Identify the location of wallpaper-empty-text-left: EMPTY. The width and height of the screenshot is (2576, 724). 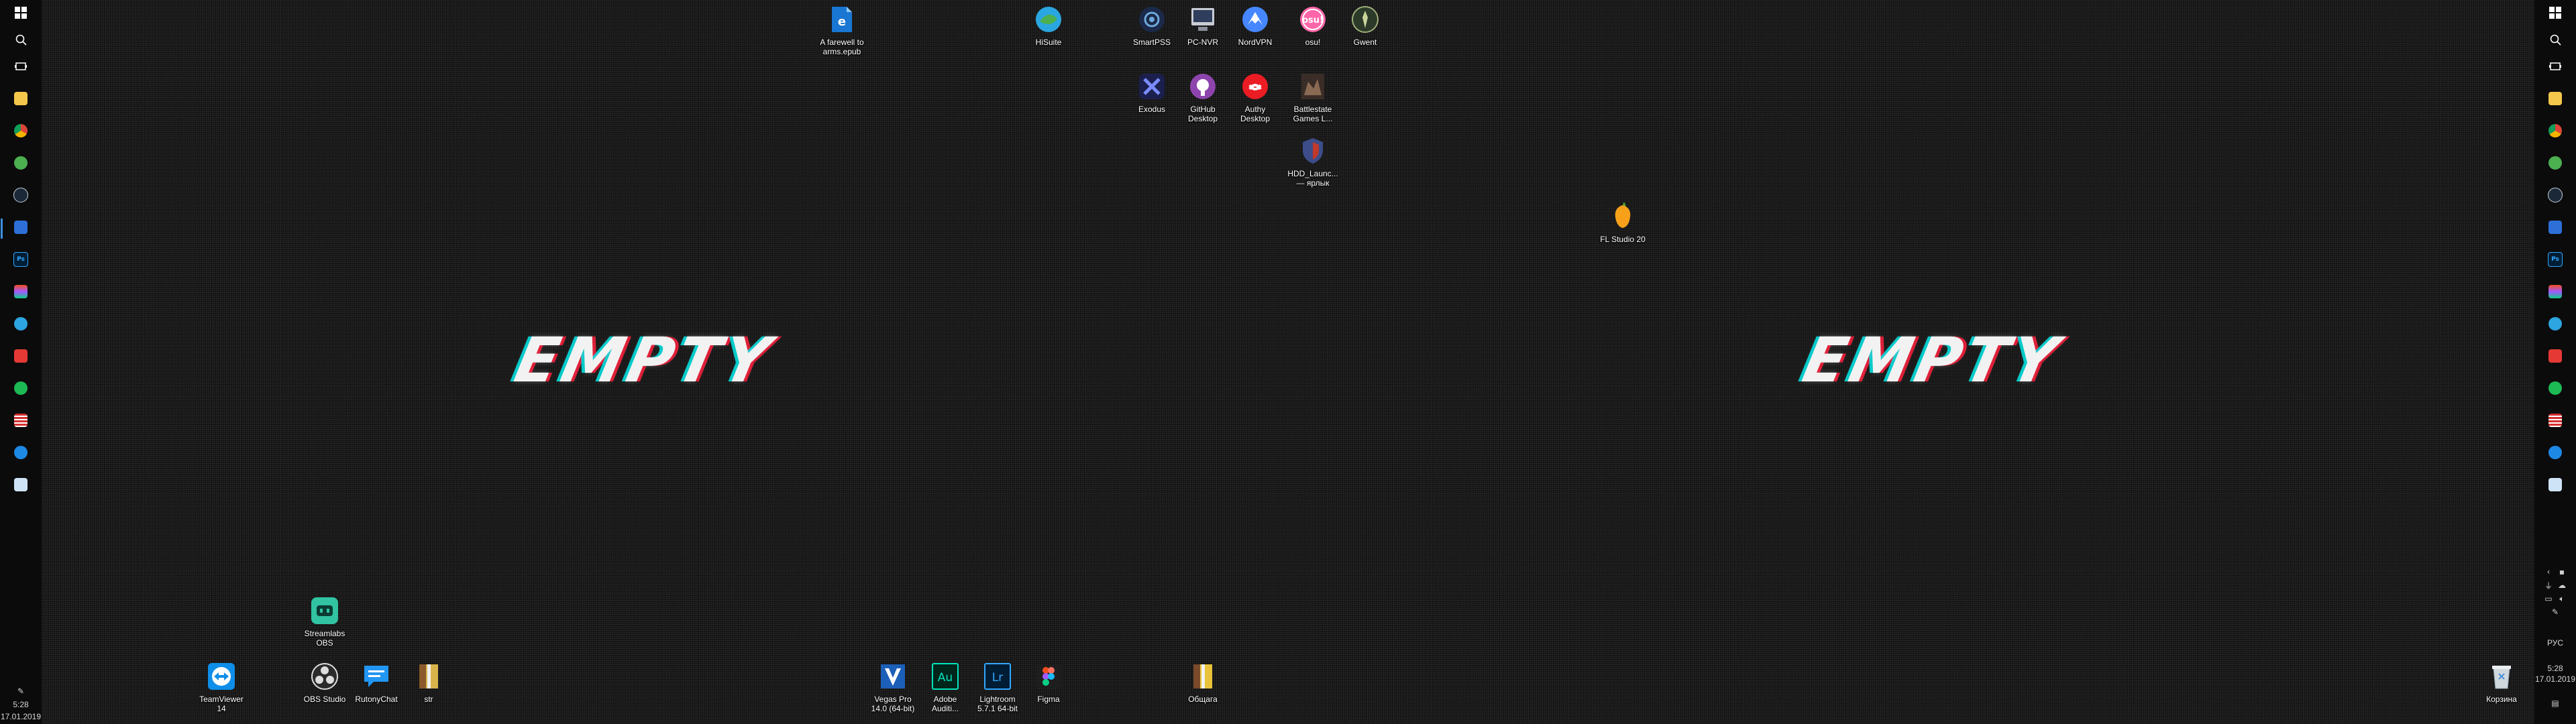
(644, 360).